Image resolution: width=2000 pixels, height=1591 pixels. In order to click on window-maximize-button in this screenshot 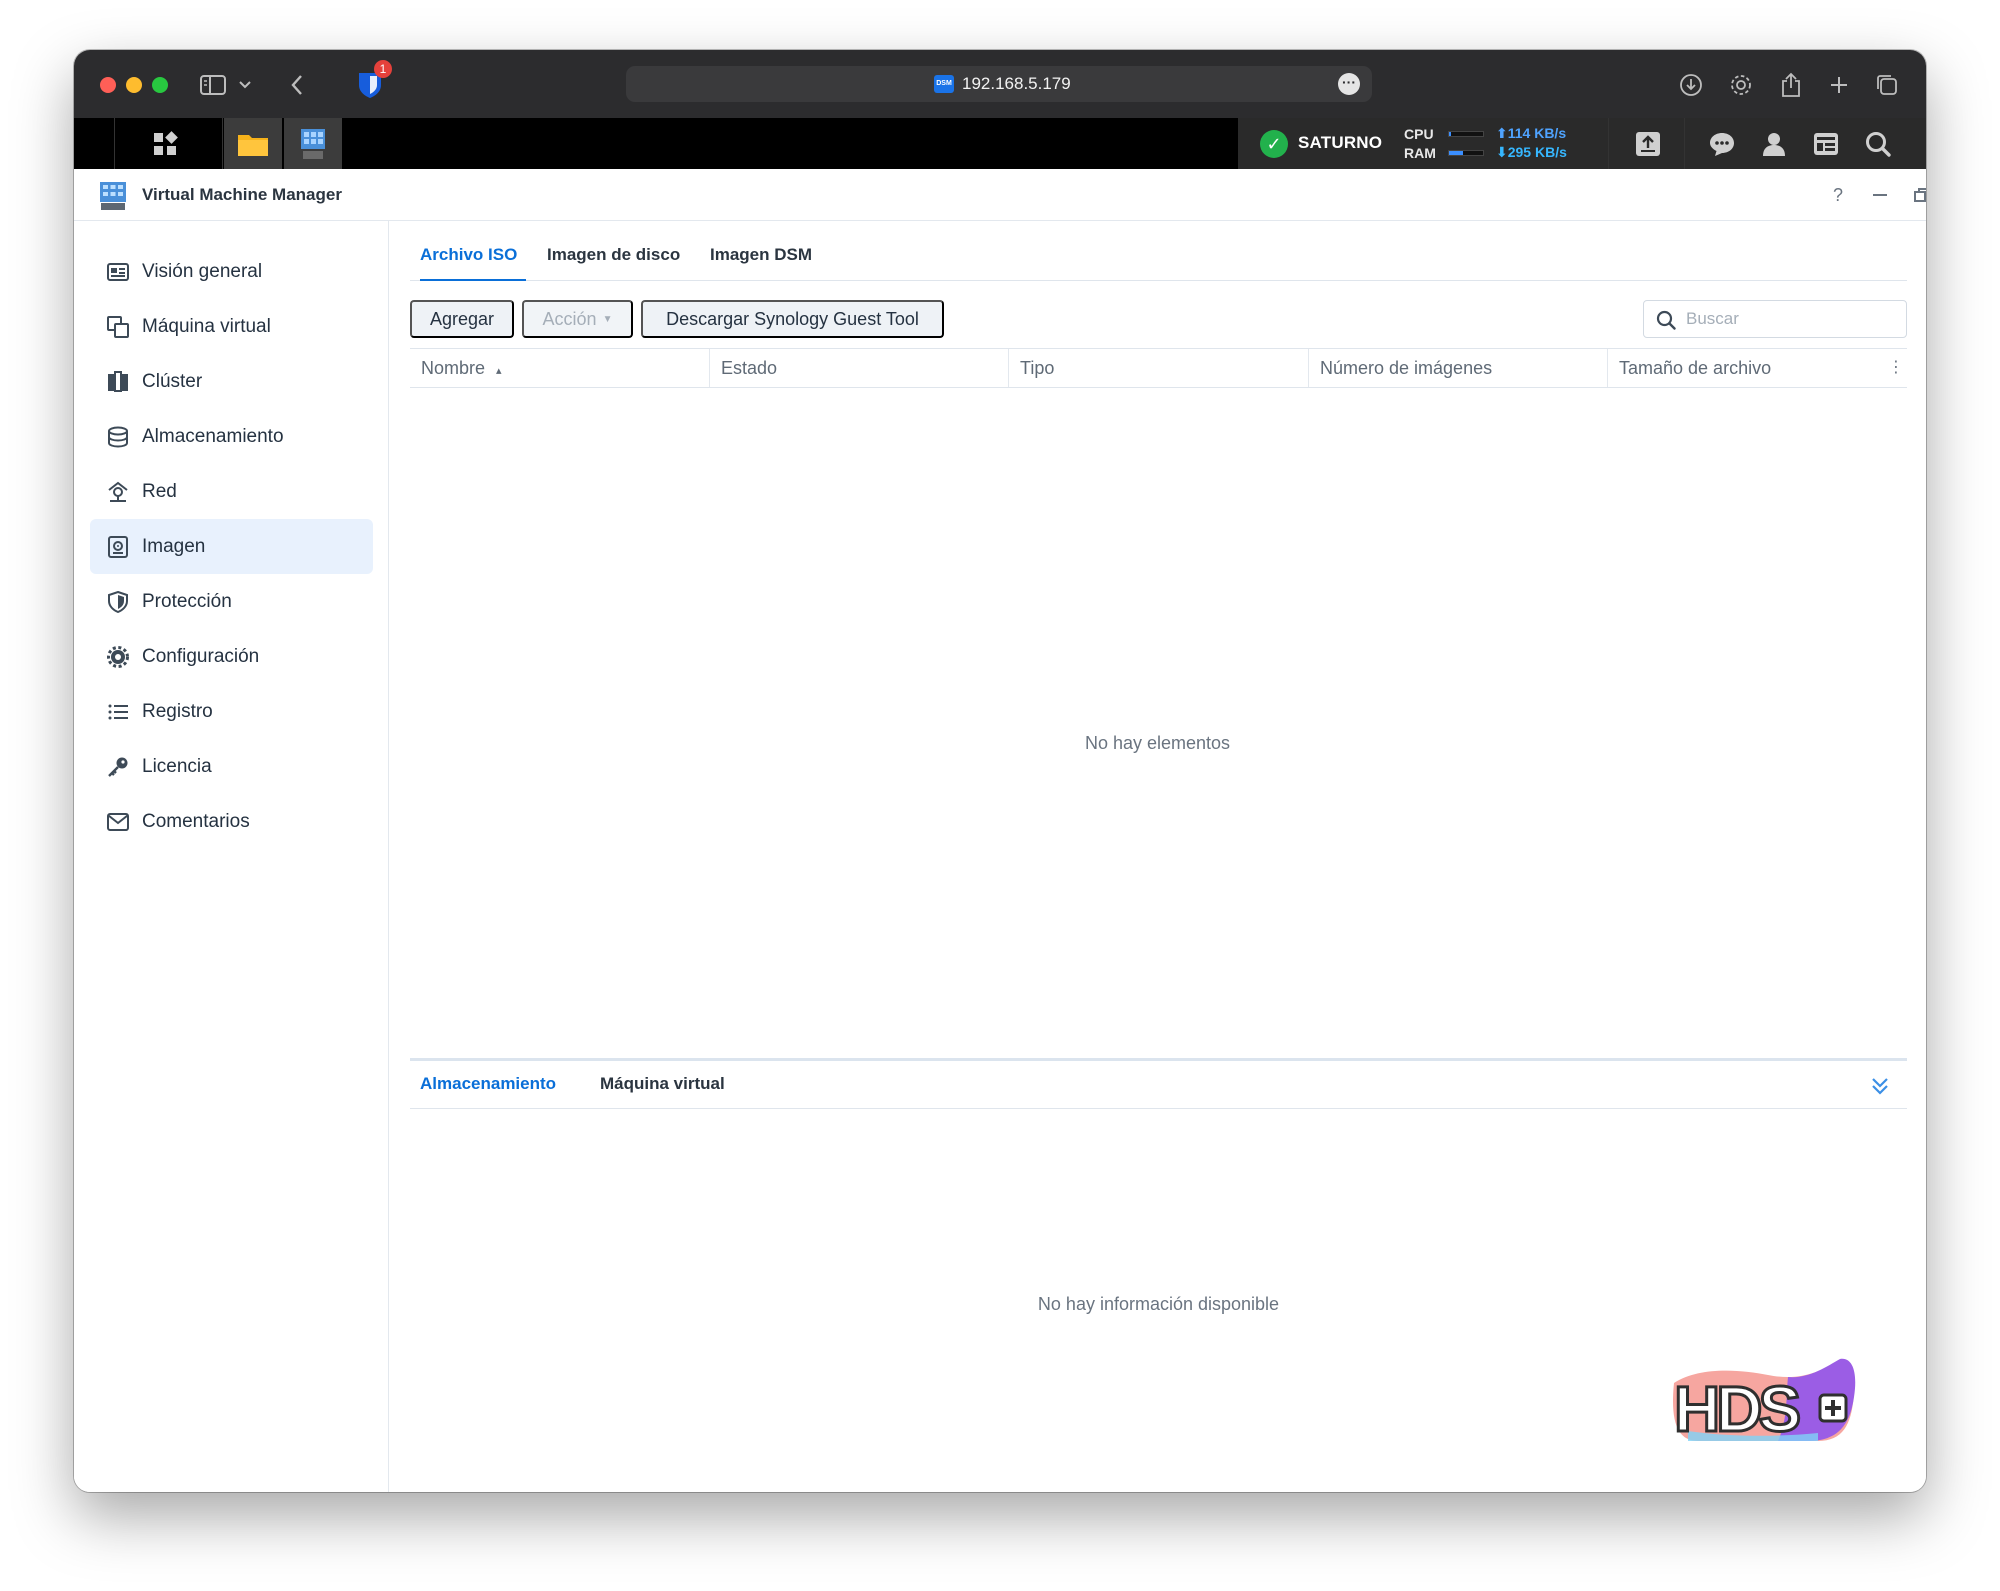, I will do `click(160, 85)`.